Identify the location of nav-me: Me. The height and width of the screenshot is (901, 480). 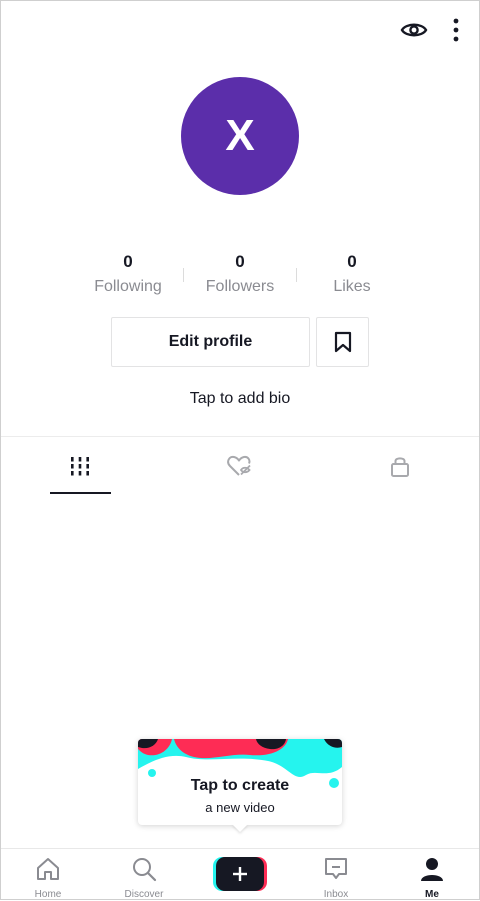
(432, 875).